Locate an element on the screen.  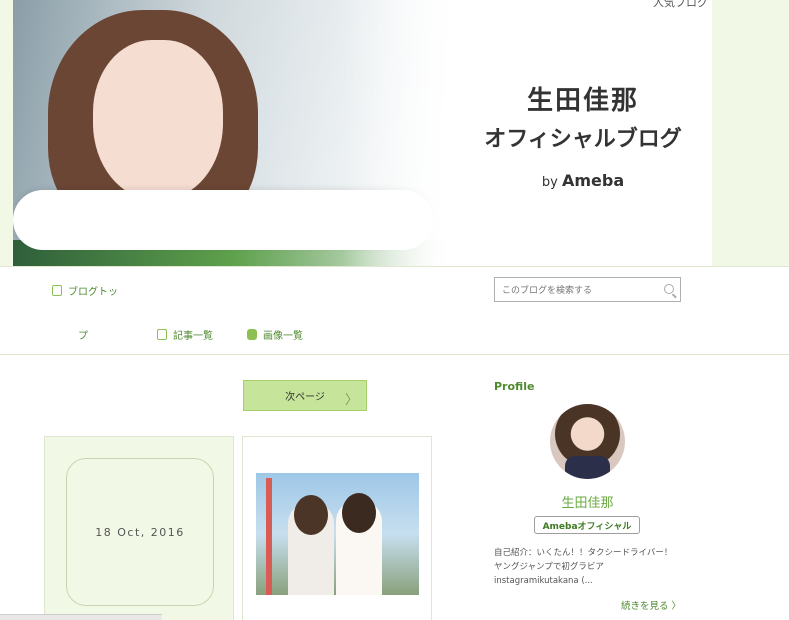
notebook-icon is located at coordinates (57, 290).